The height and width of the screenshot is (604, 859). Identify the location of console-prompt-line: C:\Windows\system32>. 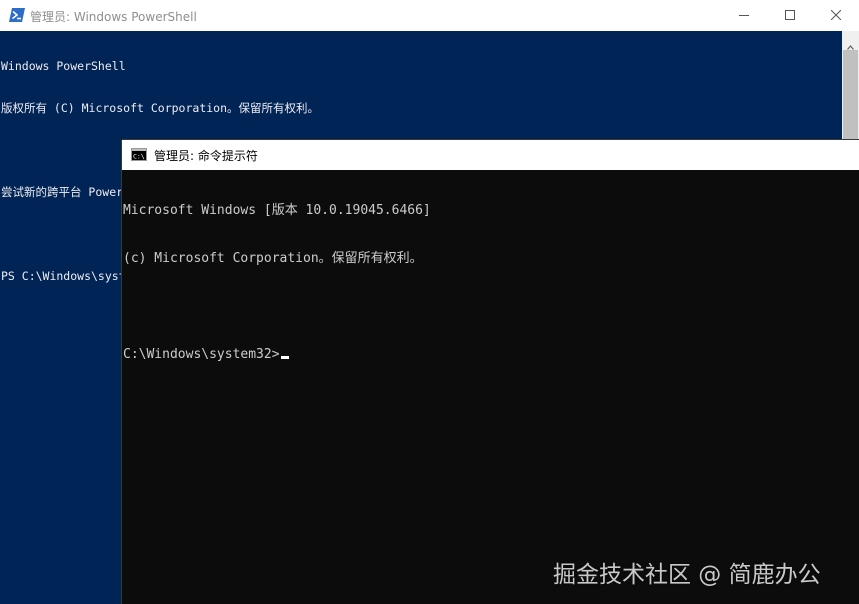
(277, 355).